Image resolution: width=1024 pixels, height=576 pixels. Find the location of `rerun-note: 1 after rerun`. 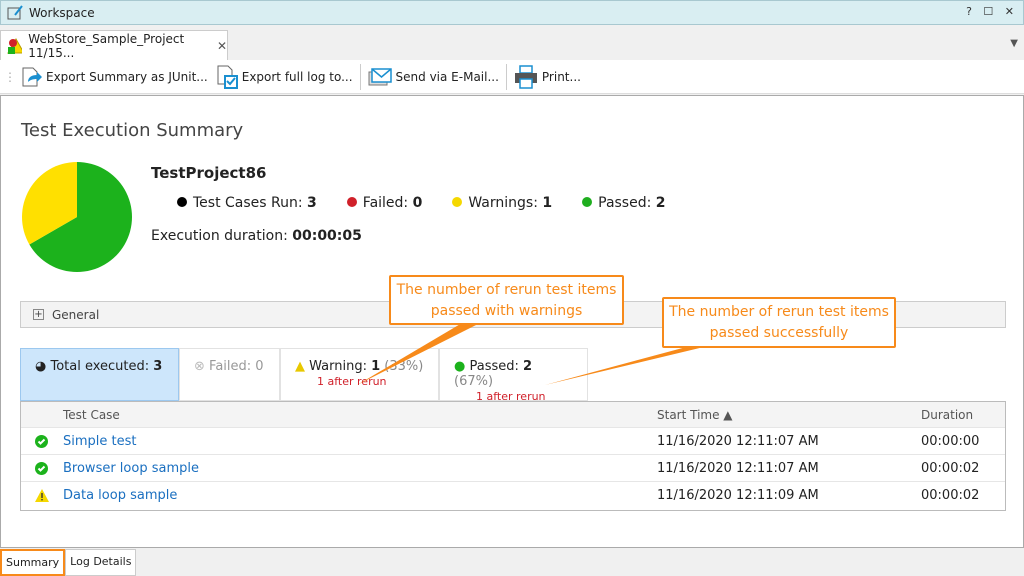

rerun-note: 1 after rerun is located at coordinates (352, 381).